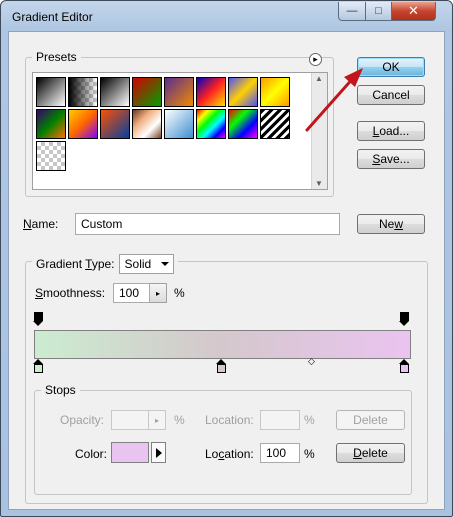 The width and height of the screenshot is (453, 517). I want to click on opacity-percent: %, so click(179, 420).